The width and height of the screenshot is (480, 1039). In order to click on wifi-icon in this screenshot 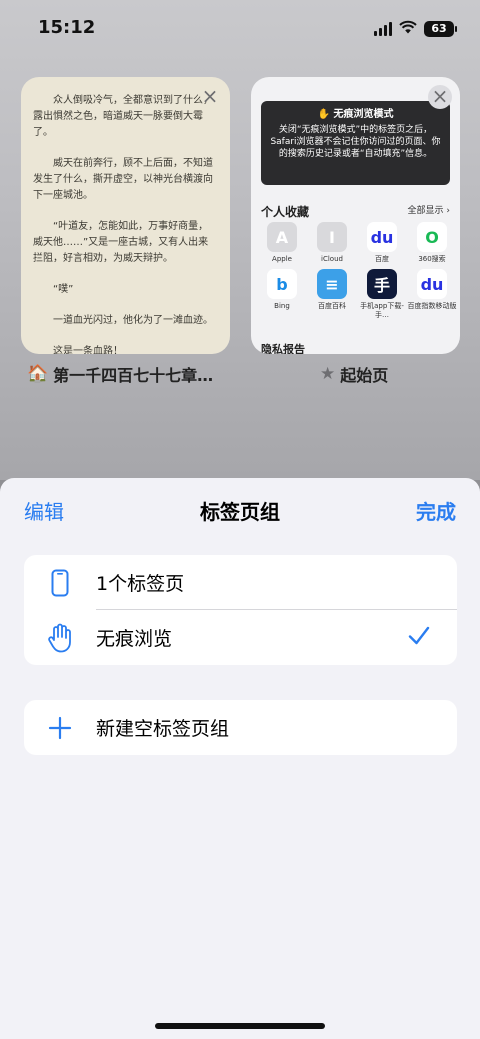, I will do `click(408, 28)`.